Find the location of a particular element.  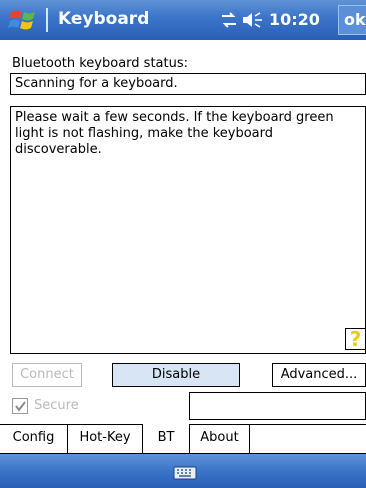

tab-about: About is located at coordinates (220, 438).